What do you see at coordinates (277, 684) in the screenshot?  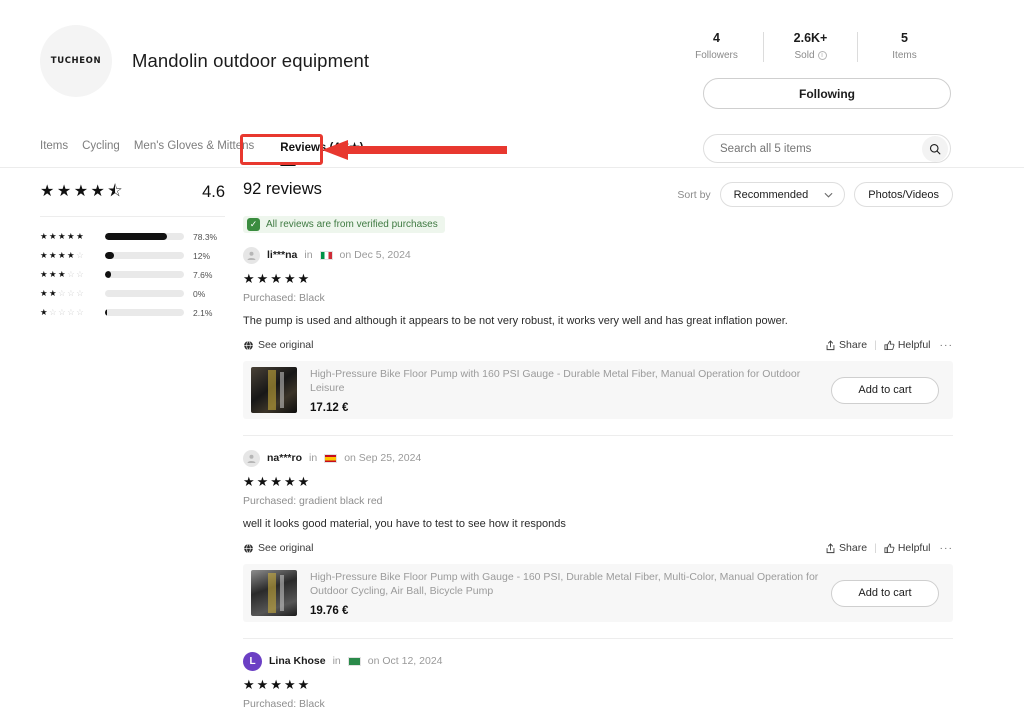 I see `review-rating-stars-icon: ★★★★★` at bounding box center [277, 684].